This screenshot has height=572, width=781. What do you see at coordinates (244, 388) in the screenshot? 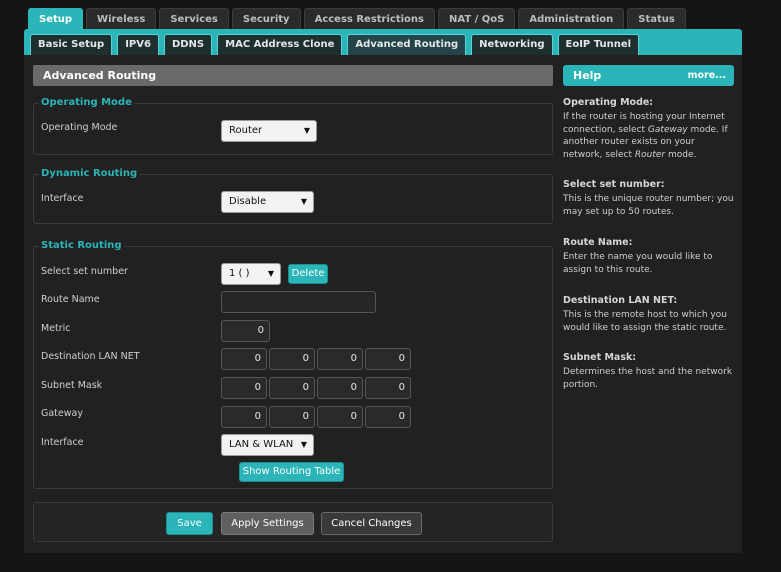
I see `subnet-mask-octet-1: 0` at bounding box center [244, 388].